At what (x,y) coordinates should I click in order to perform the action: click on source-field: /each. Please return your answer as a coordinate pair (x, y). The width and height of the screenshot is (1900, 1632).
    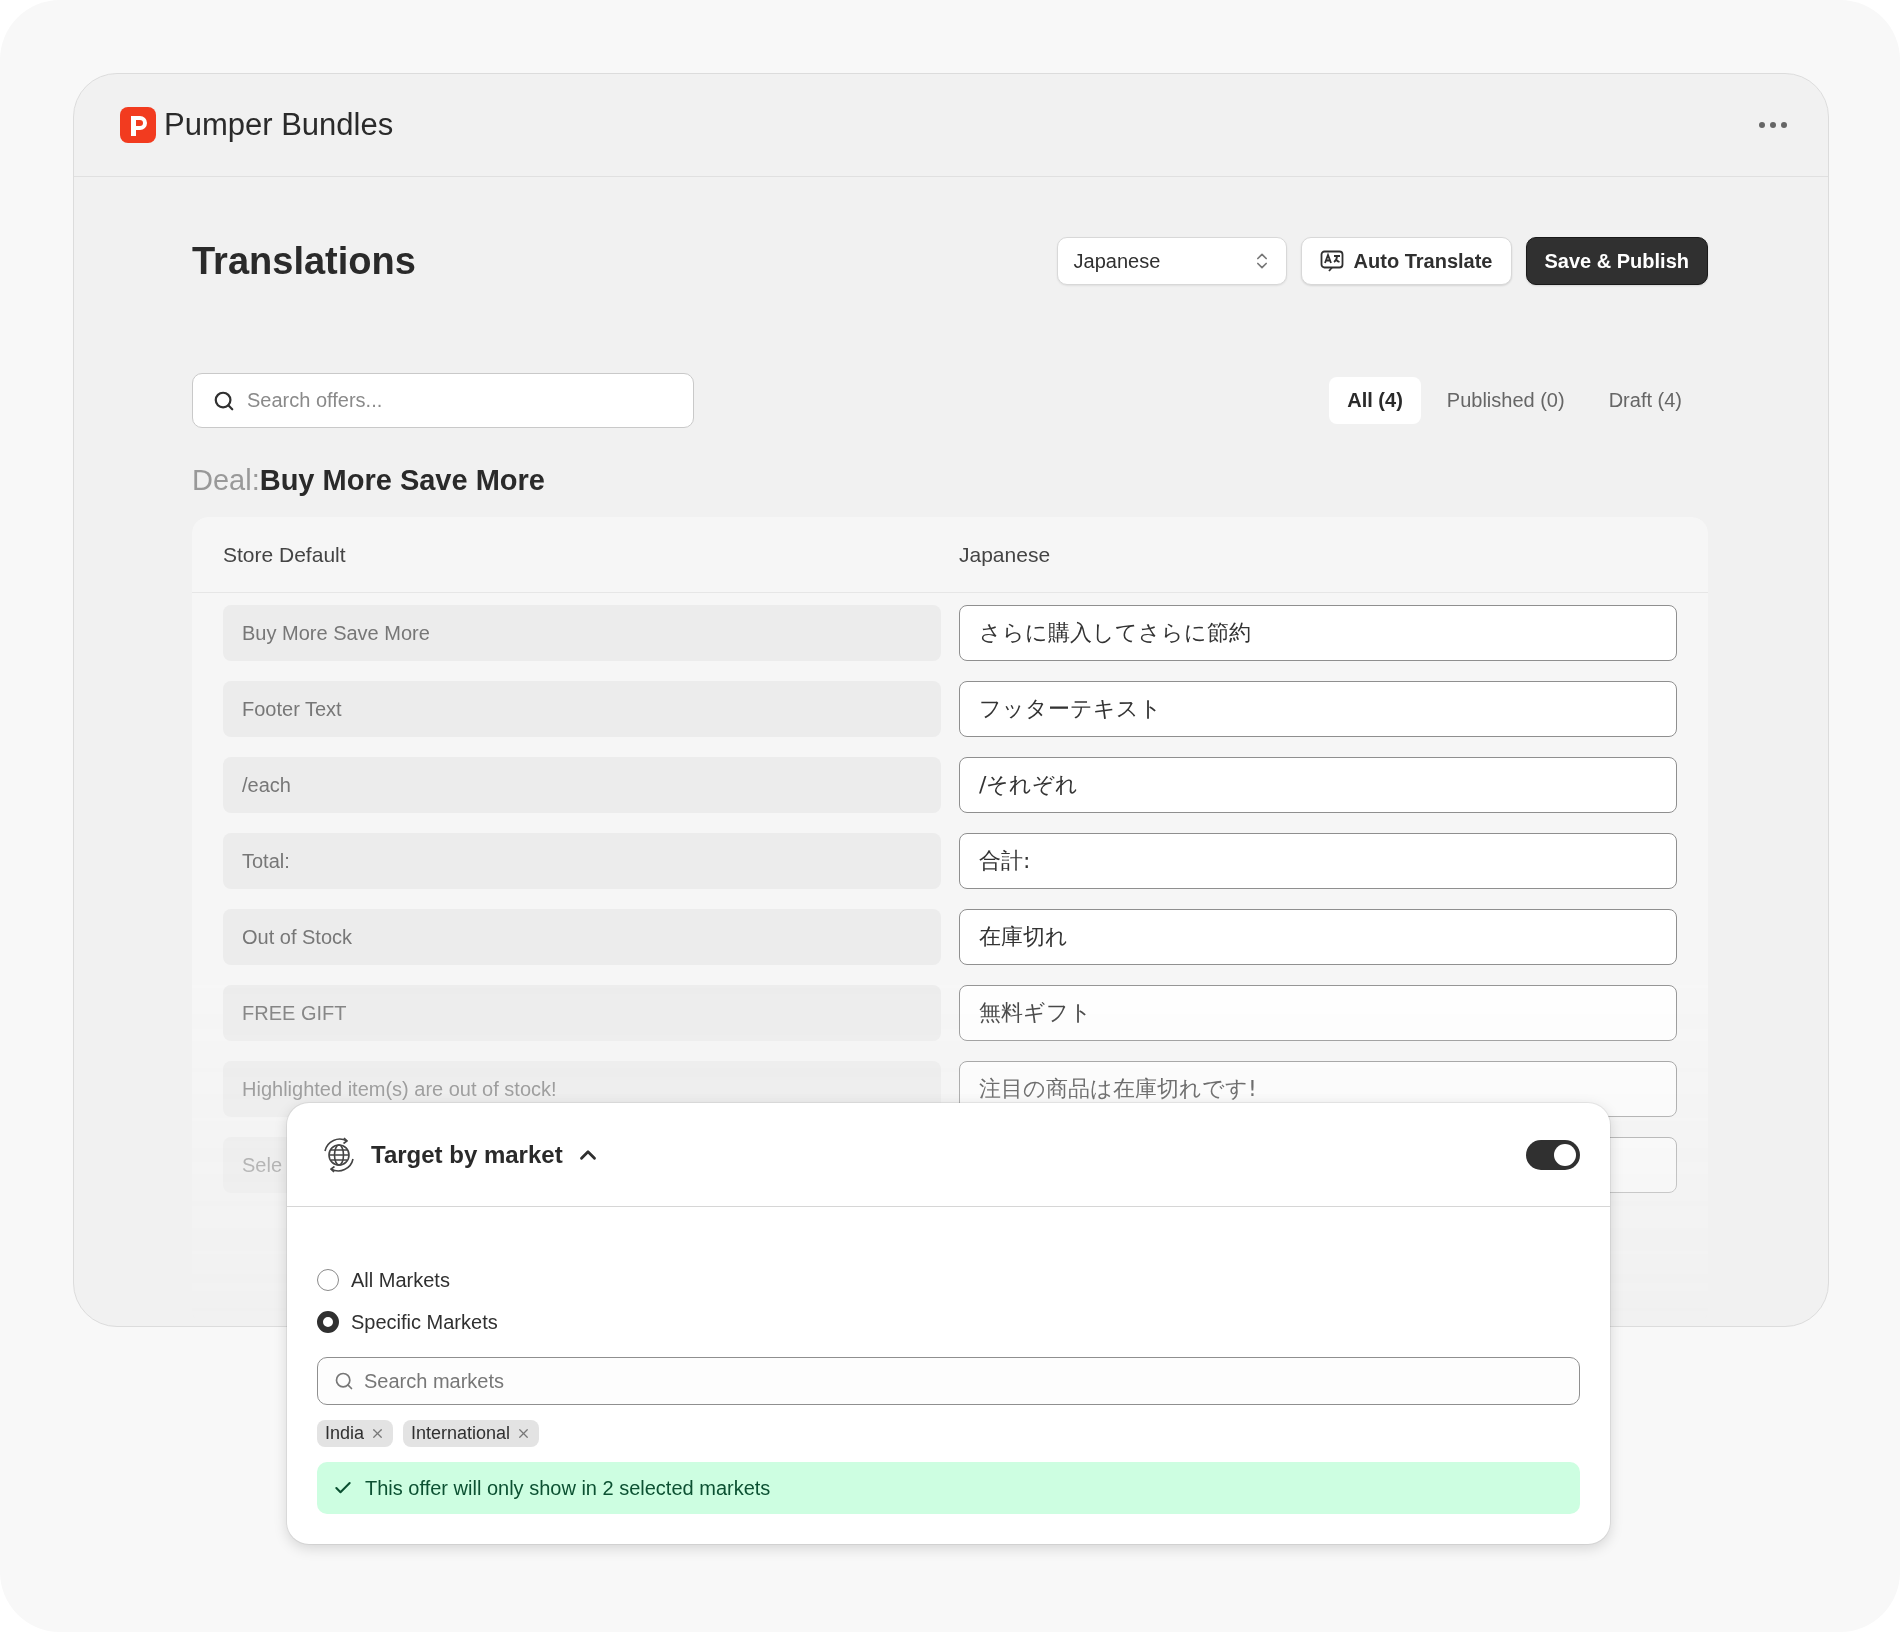
    Looking at the image, I should click on (582, 785).